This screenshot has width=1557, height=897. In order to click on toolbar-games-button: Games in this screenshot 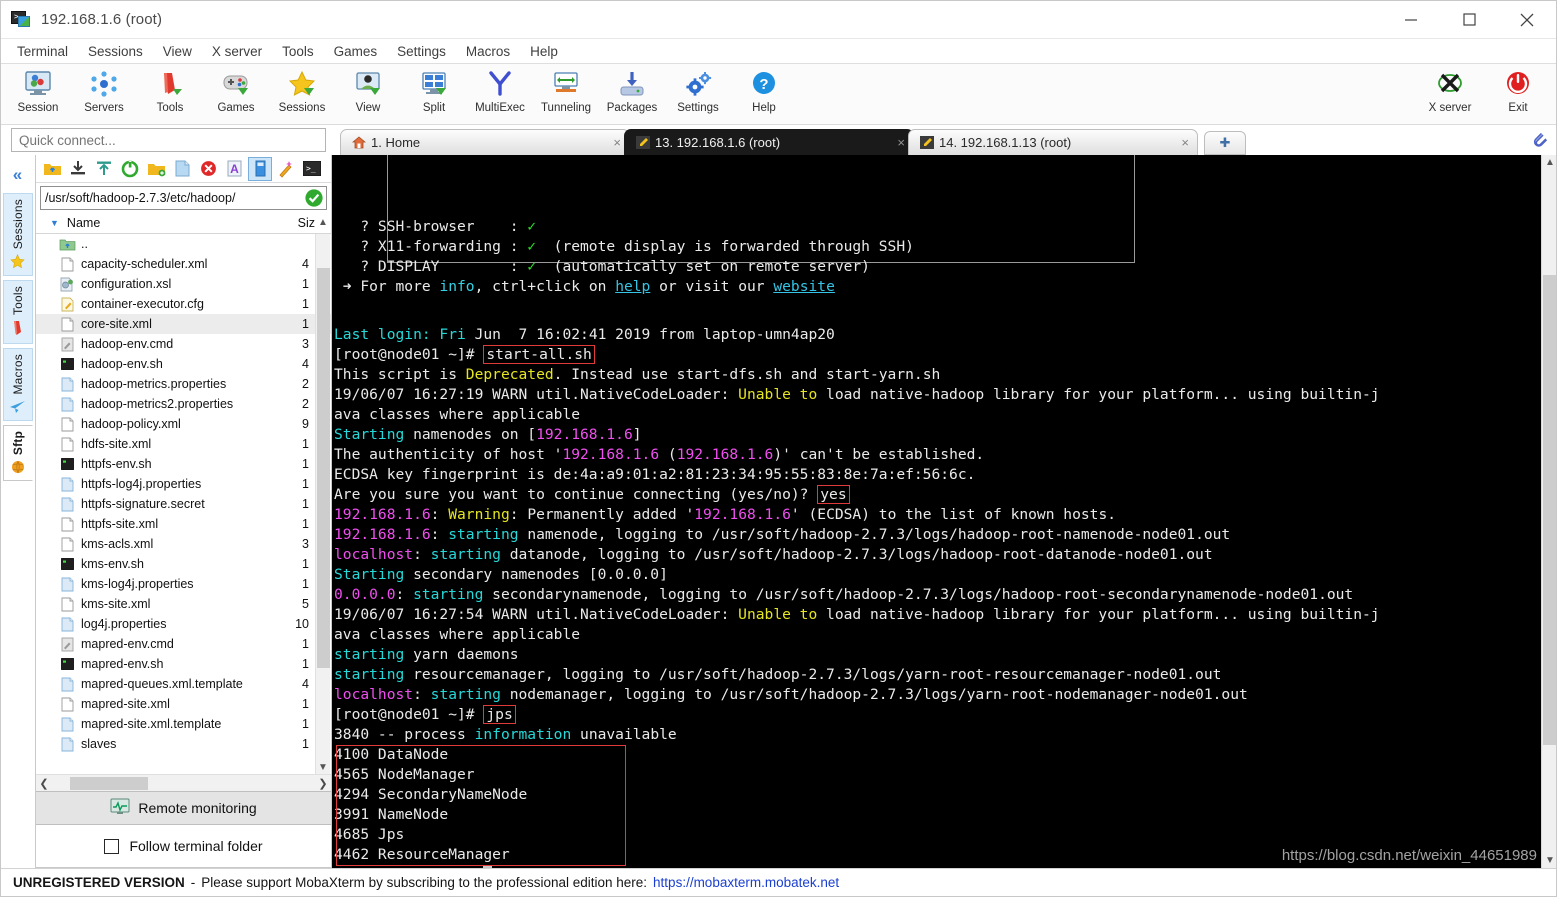, I will do `click(236, 93)`.